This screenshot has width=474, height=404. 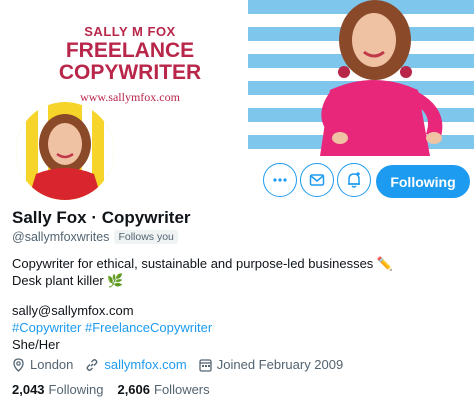 I want to click on hashtag-freelancecopywriter: #FreelanceCopywriter, so click(x=148, y=327).